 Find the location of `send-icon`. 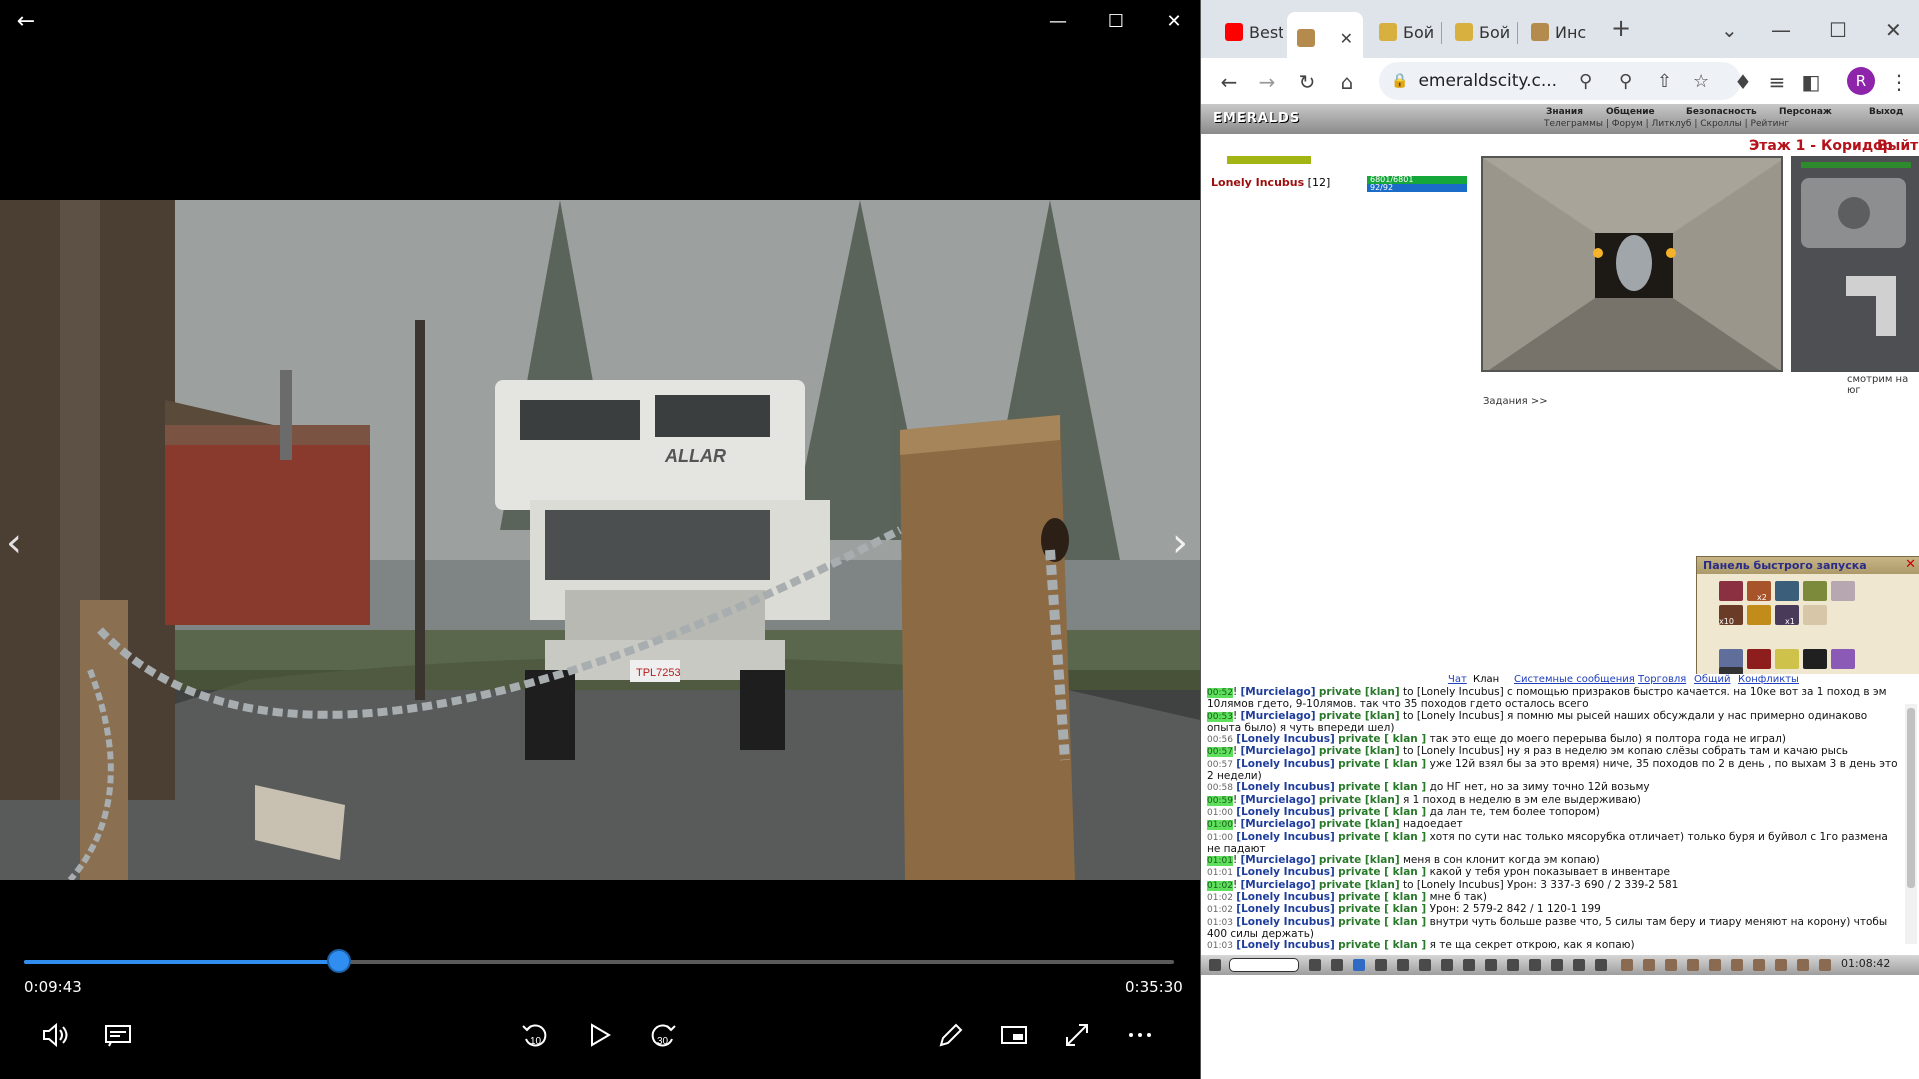

send-icon is located at coordinates (1315, 965).